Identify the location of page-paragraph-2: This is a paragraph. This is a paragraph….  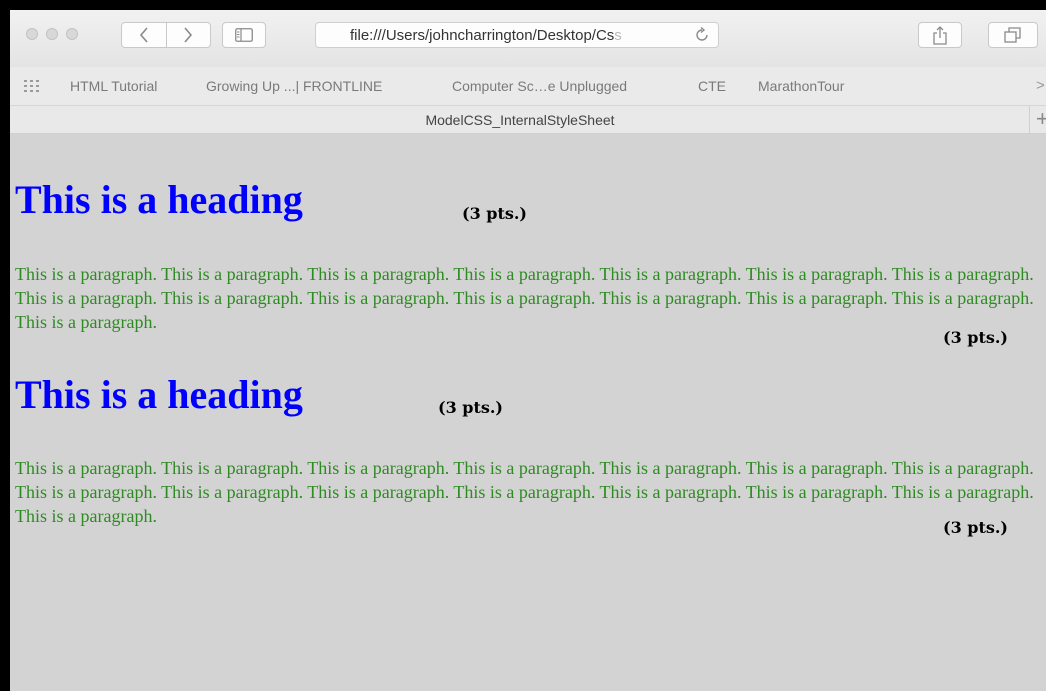
(524, 492).